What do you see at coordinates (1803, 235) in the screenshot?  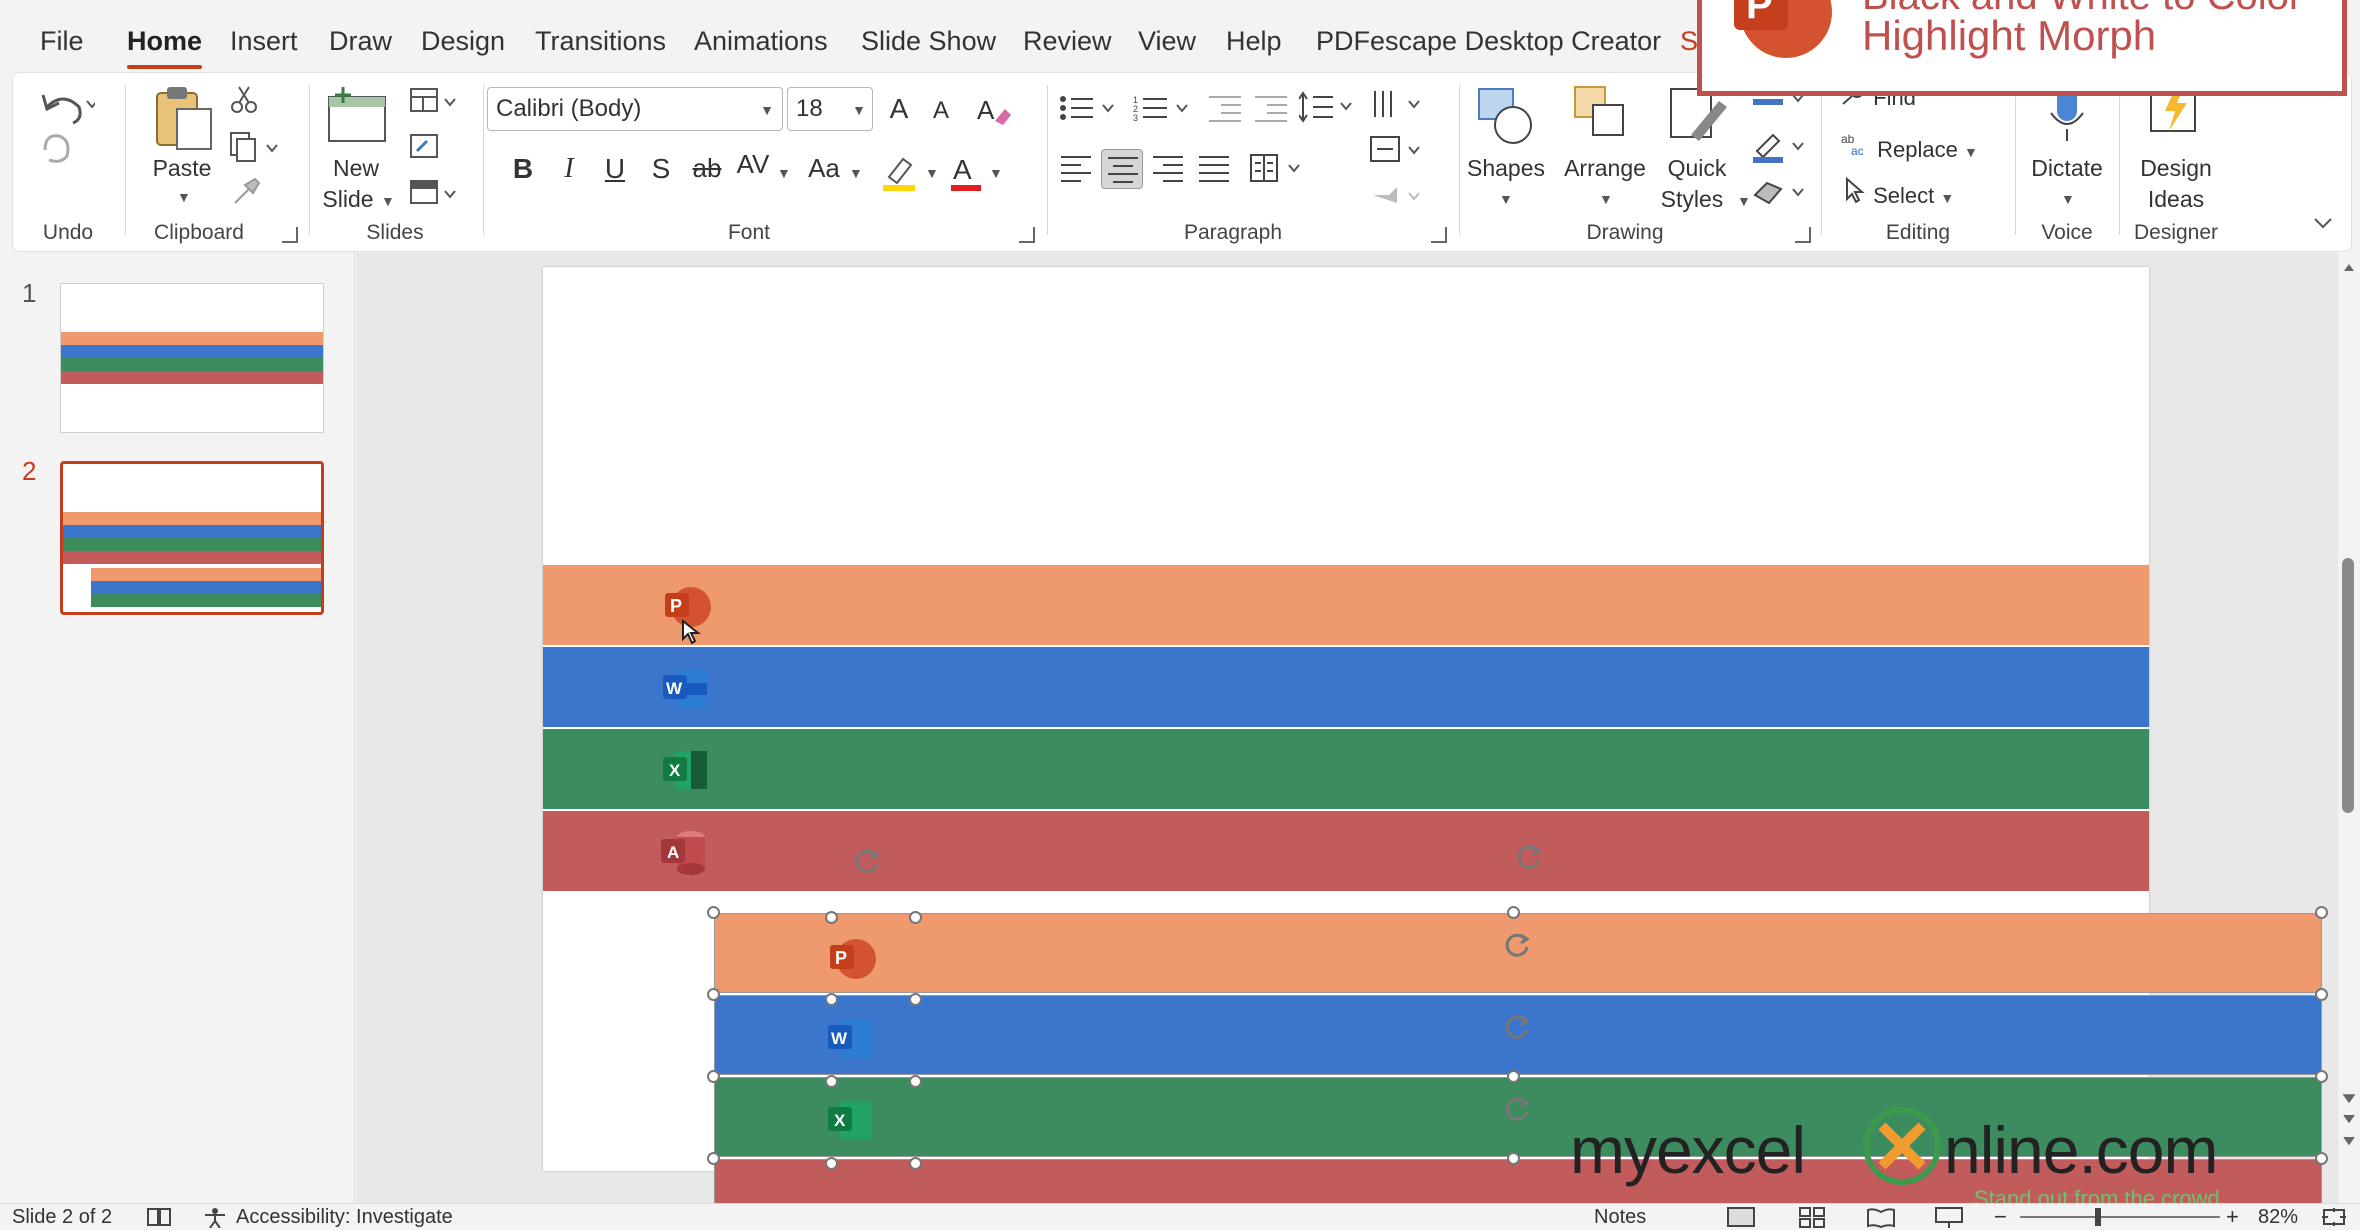 I see `drawing-dialog-launcher` at bounding box center [1803, 235].